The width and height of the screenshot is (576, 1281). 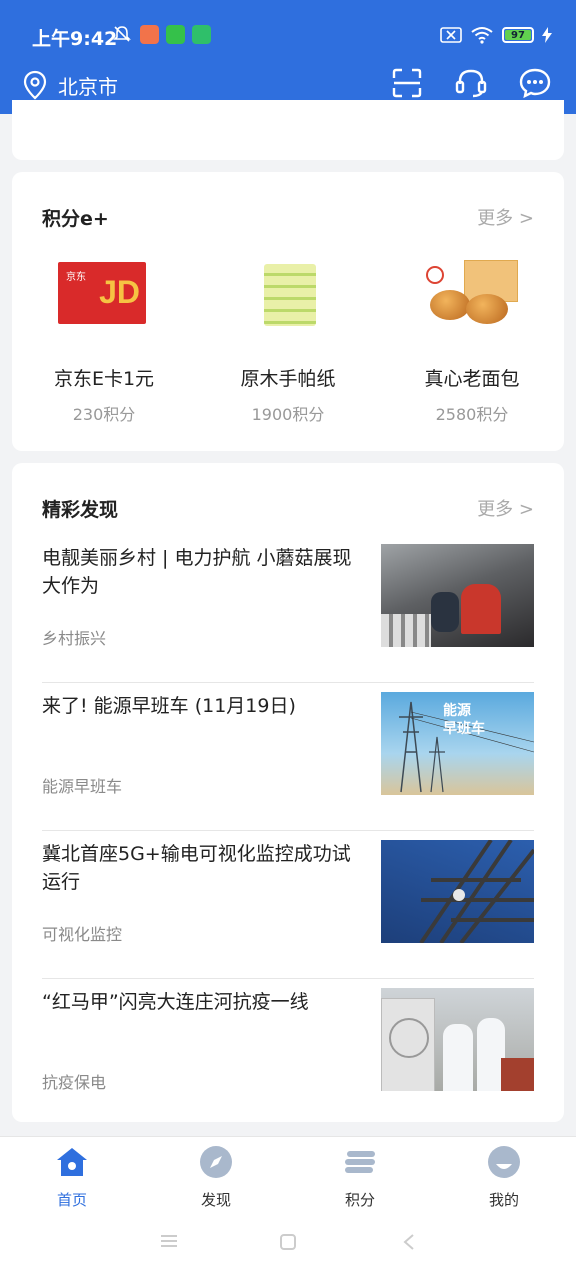 What do you see at coordinates (197, 572) in the screenshot?
I see `news-title: 电靓美丽乡村 | 电力护航 小蘑菇展现大作为` at bounding box center [197, 572].